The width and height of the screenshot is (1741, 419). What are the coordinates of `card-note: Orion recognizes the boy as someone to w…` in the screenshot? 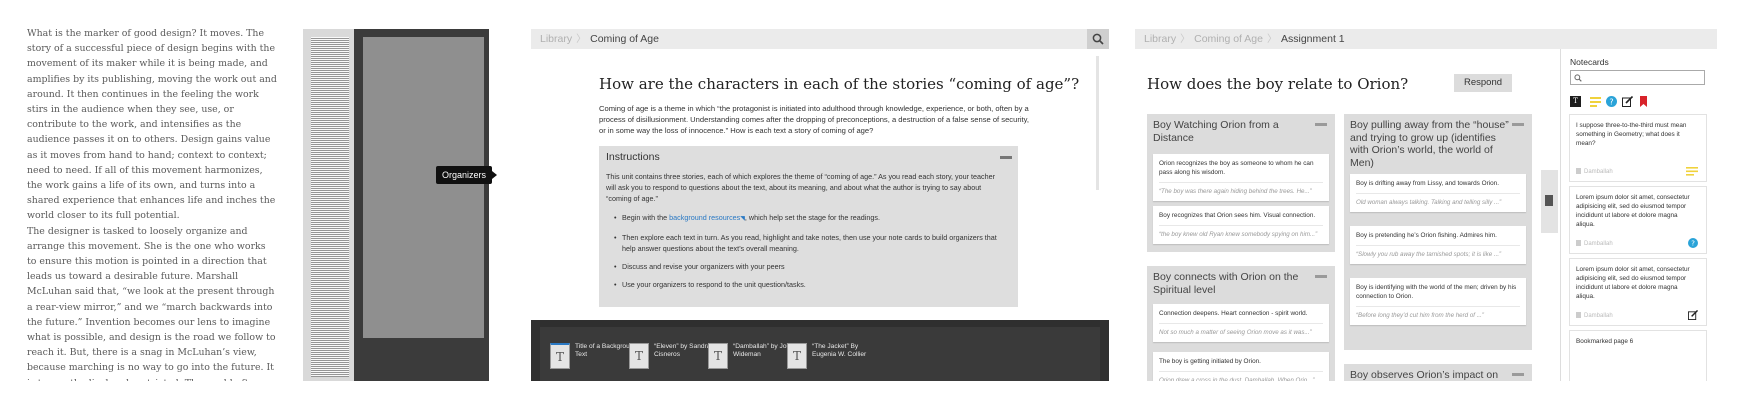 It's located at (1236, 168).